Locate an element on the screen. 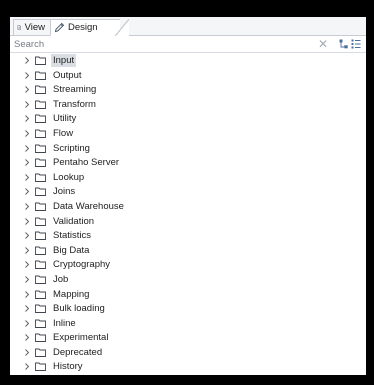  tree-item-label: Pentaho Server is located at coordinates (86, 163).